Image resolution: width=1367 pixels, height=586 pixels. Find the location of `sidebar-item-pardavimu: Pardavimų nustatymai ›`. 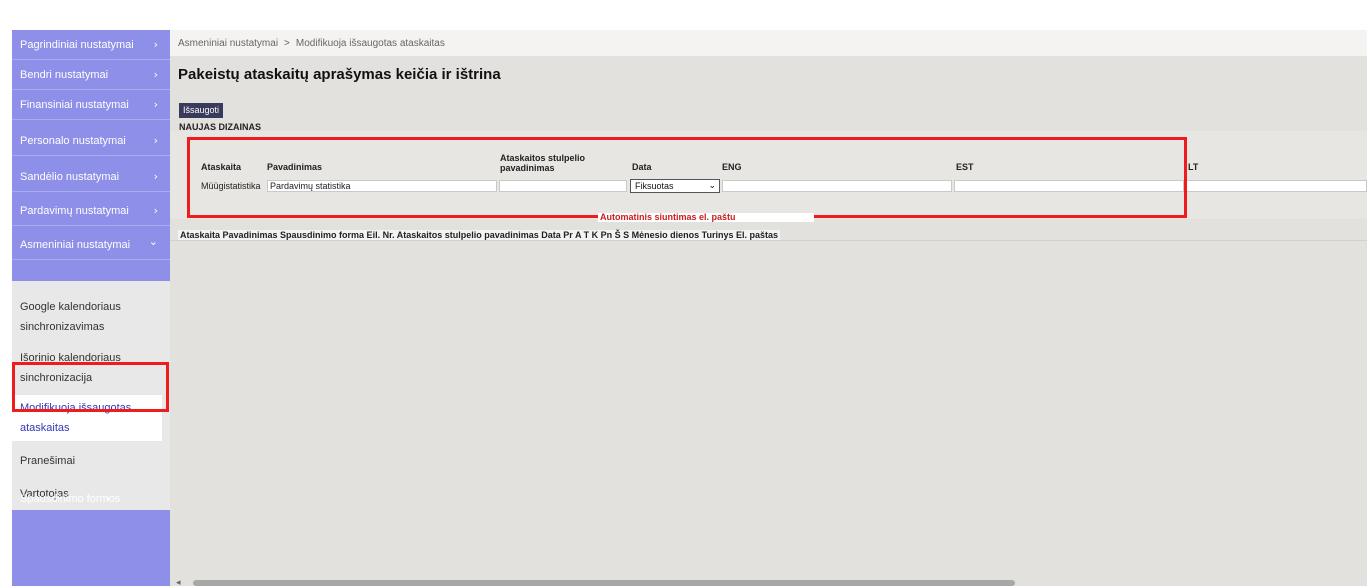

sidebar-item-pardavimu: Pardavimų nustatymai › is located at coordinates (91, 211).